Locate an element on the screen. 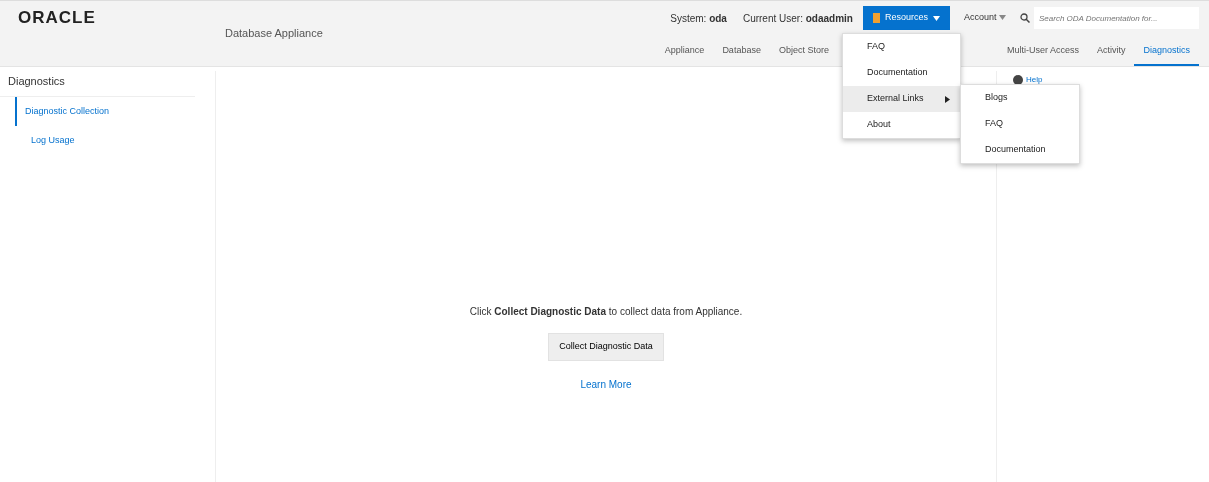  nav-tab: Diagnostics is located at coordinates (1166, 53).